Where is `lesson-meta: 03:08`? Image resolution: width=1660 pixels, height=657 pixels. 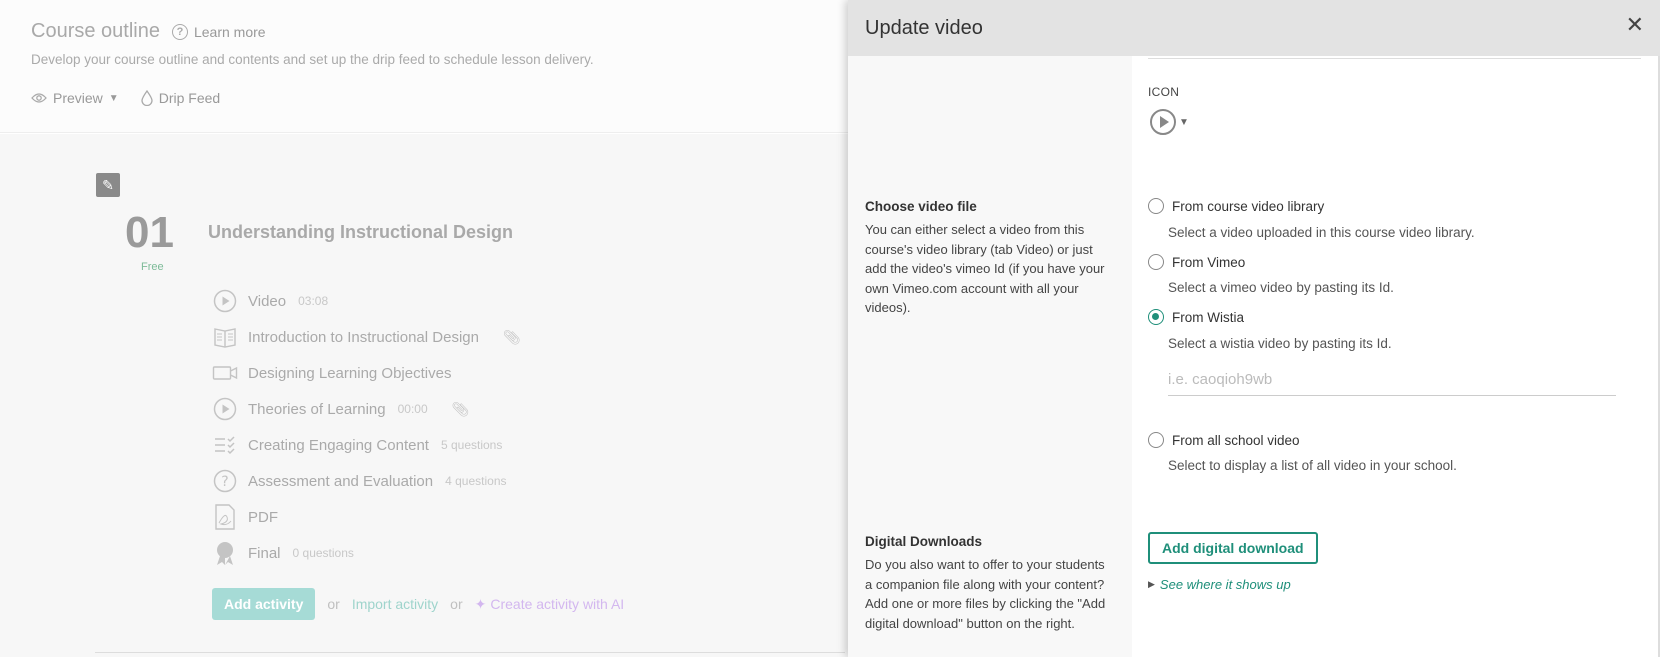 lesson-meta: 03:08 is located at coordinates (313, 301).